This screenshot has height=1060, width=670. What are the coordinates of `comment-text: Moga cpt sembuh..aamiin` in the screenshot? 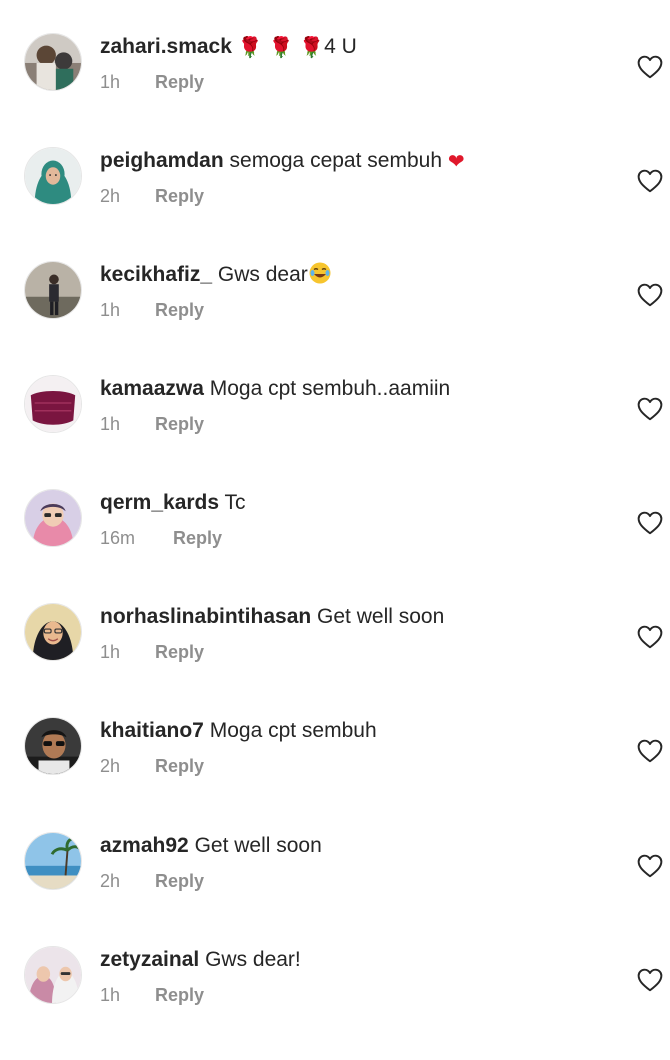 It's located at (330, 388).